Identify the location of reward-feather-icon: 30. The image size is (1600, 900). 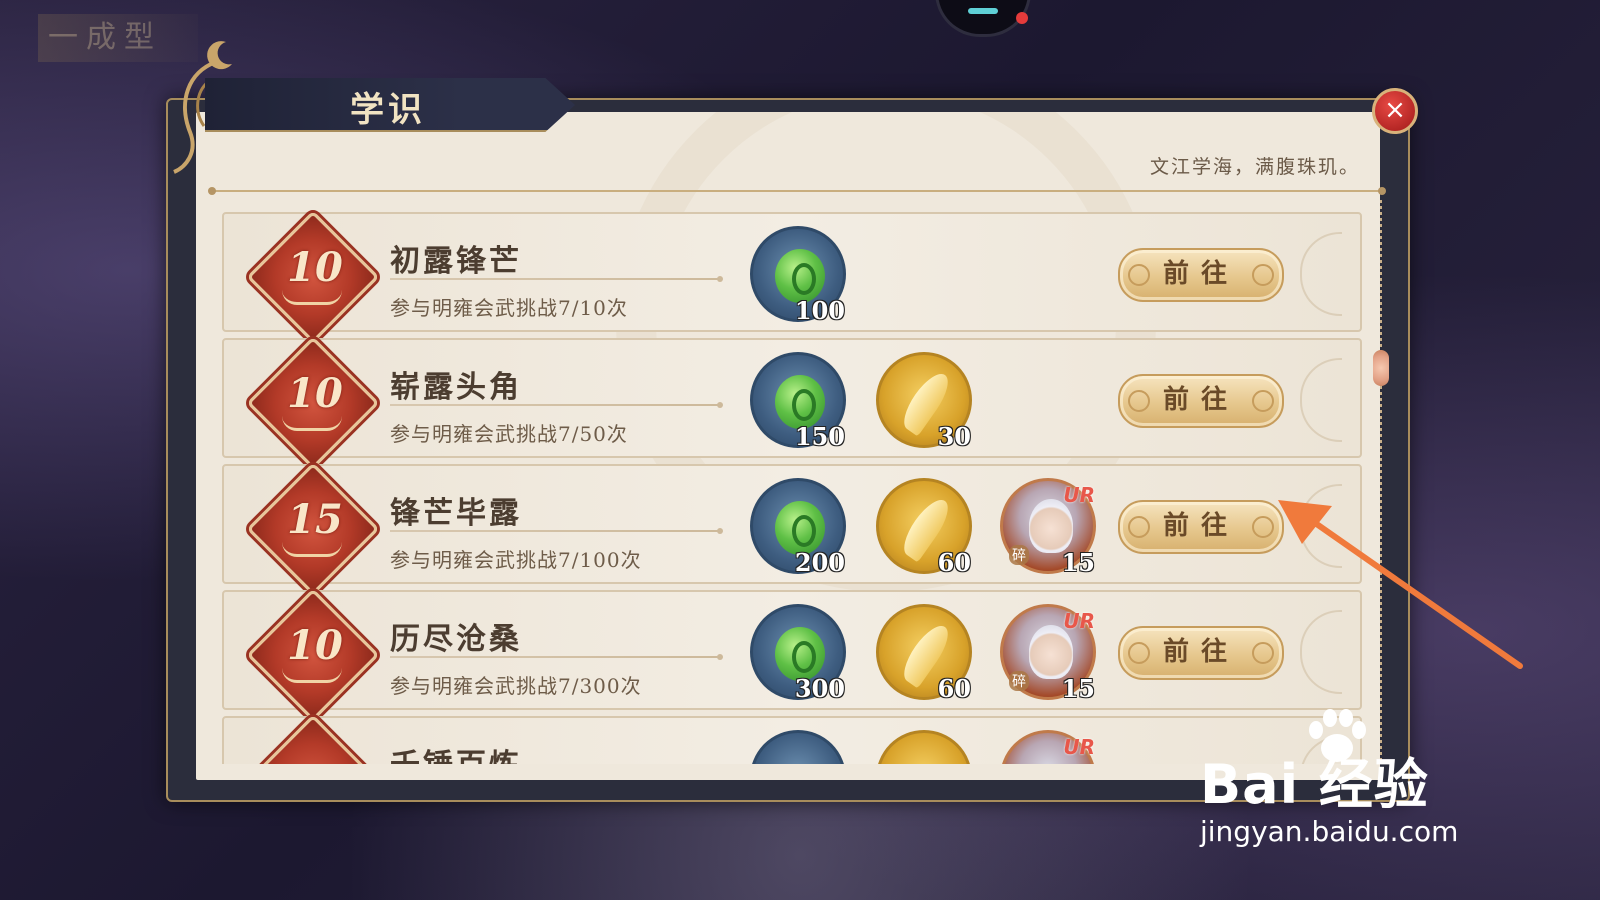
(924, 401).